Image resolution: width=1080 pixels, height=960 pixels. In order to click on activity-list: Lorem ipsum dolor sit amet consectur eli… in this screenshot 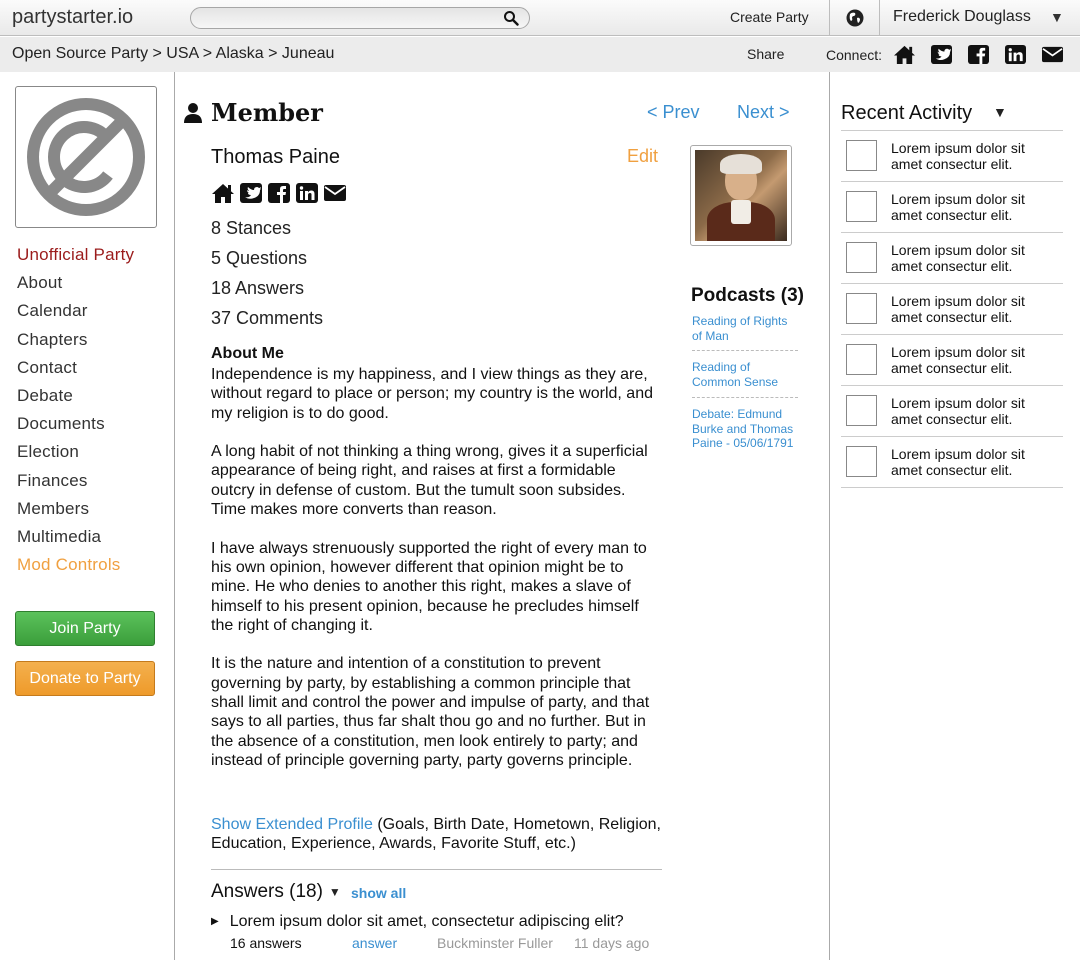, I will do `click(952, 309)`.